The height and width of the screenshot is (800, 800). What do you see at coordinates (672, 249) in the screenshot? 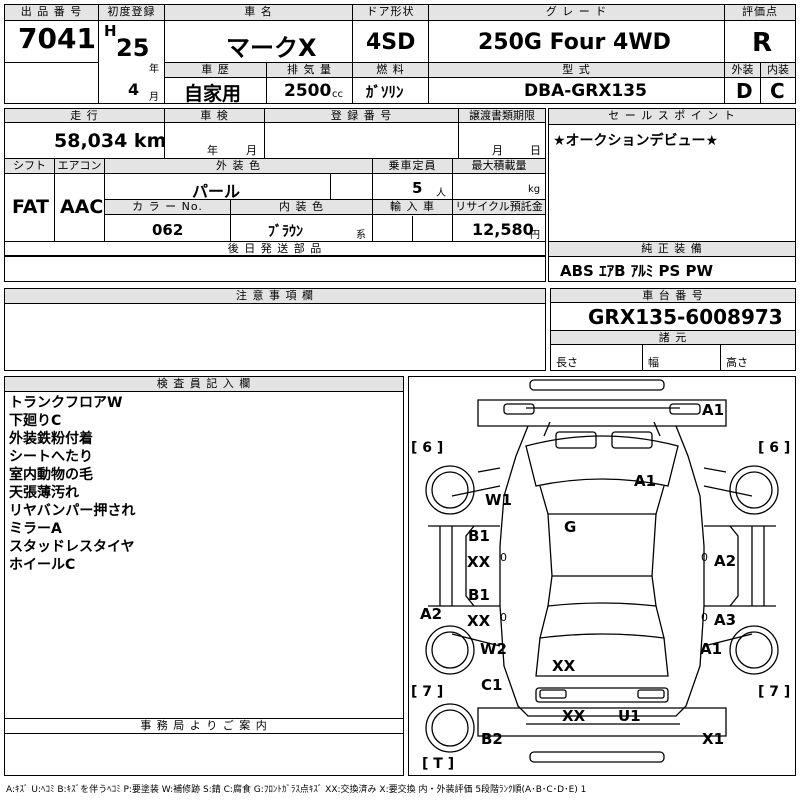
I see `equipment-header: 純 正 装 備` at bounding box center [672, 249].